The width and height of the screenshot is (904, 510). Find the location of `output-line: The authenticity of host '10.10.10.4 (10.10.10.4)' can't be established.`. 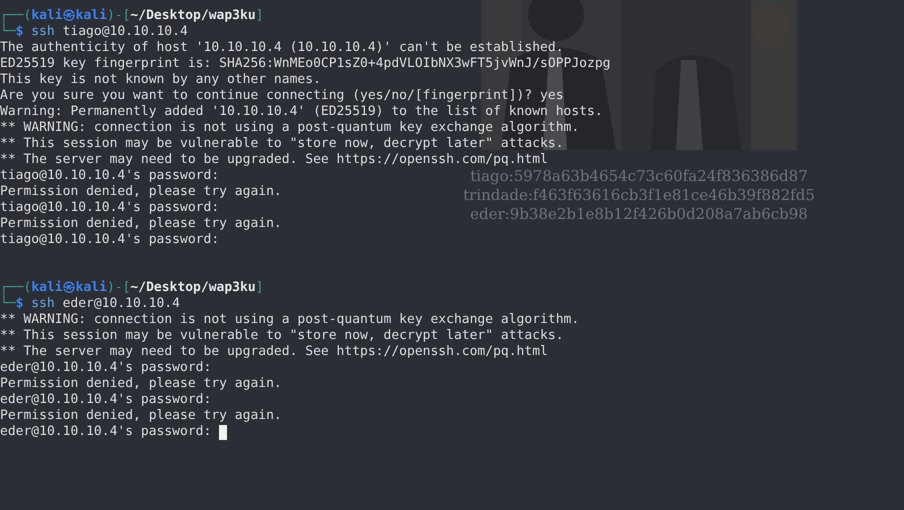

output-line: The authenticity of host '10.10.10.4 (10.10.10.4)' can't be established. is located at coordinates (282, 48).